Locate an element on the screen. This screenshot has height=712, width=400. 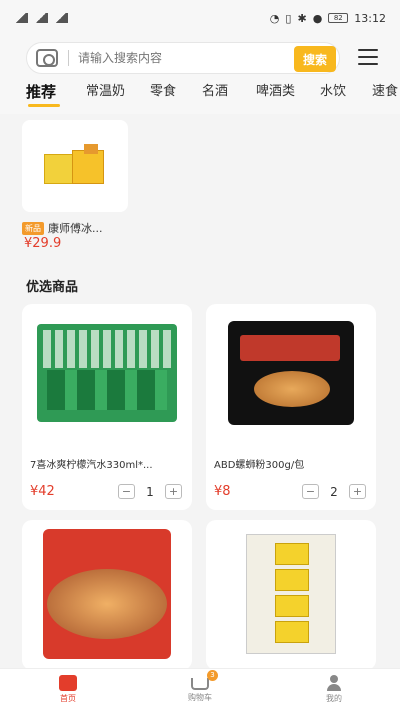
hot-item-card is located at coordinates (75, 166).